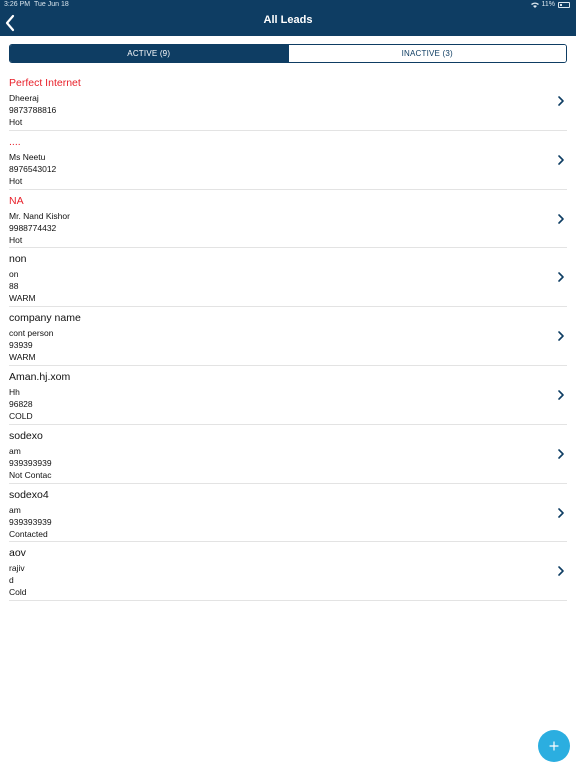  I want to click on page-title: All Leads, so click(288, 20).